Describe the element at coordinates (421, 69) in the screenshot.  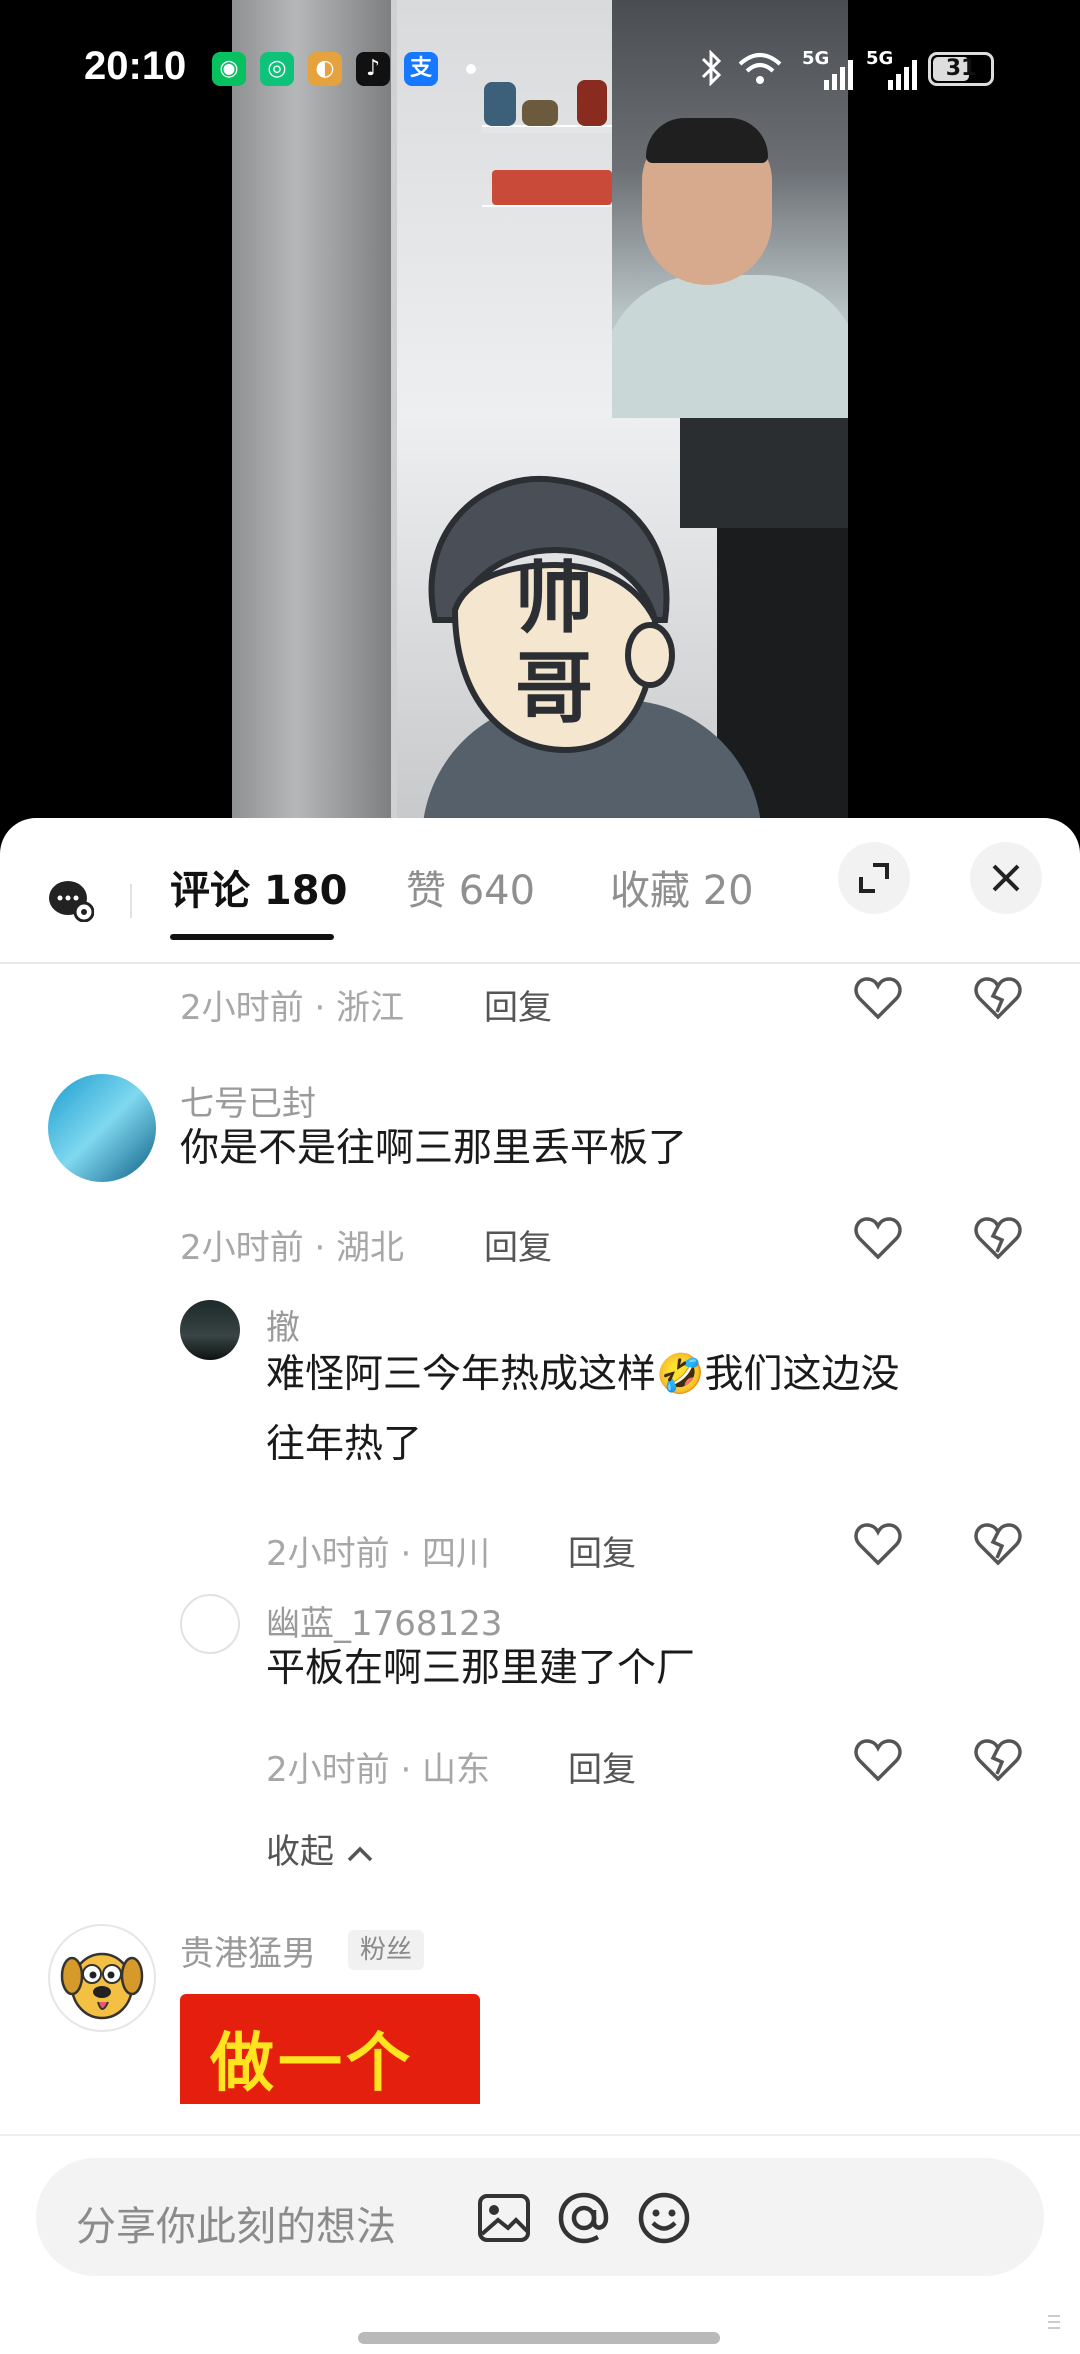
I see `alipay-icon: 支` at that location.